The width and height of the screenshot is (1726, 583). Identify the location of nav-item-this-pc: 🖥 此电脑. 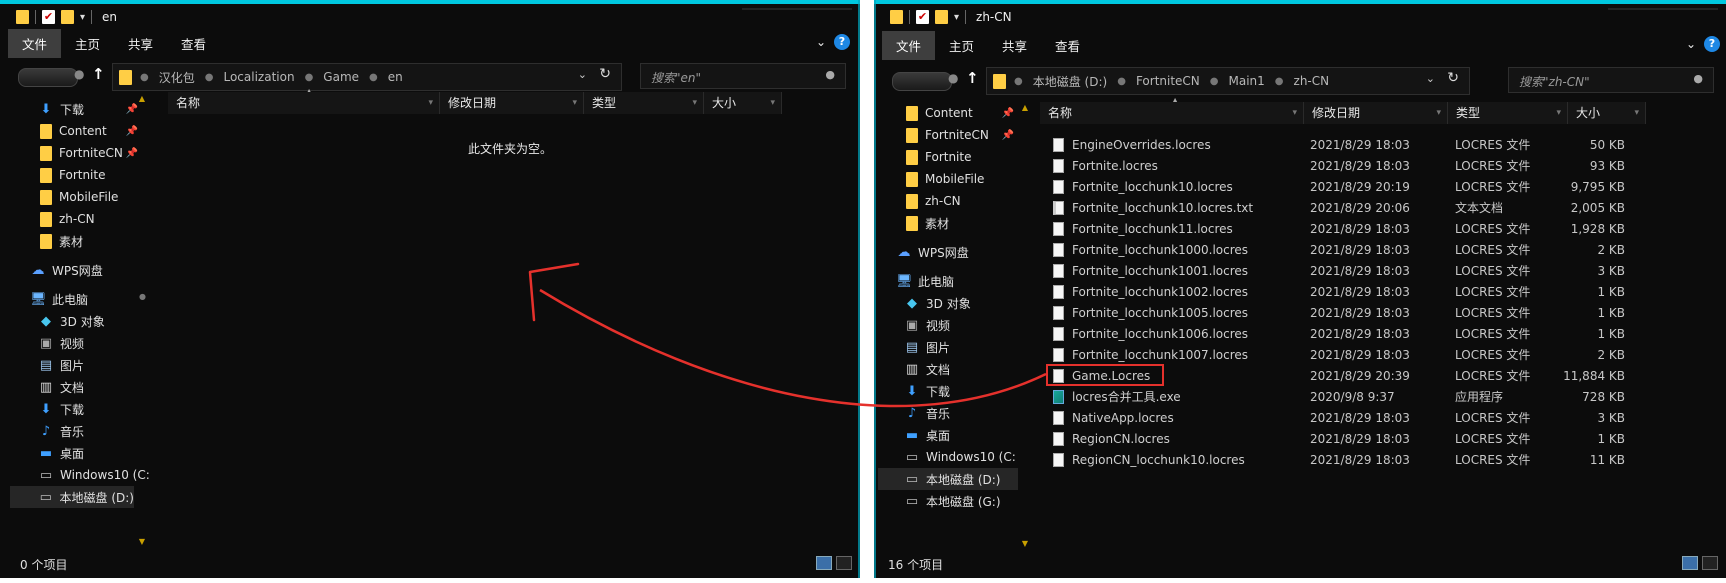
(59, 299).